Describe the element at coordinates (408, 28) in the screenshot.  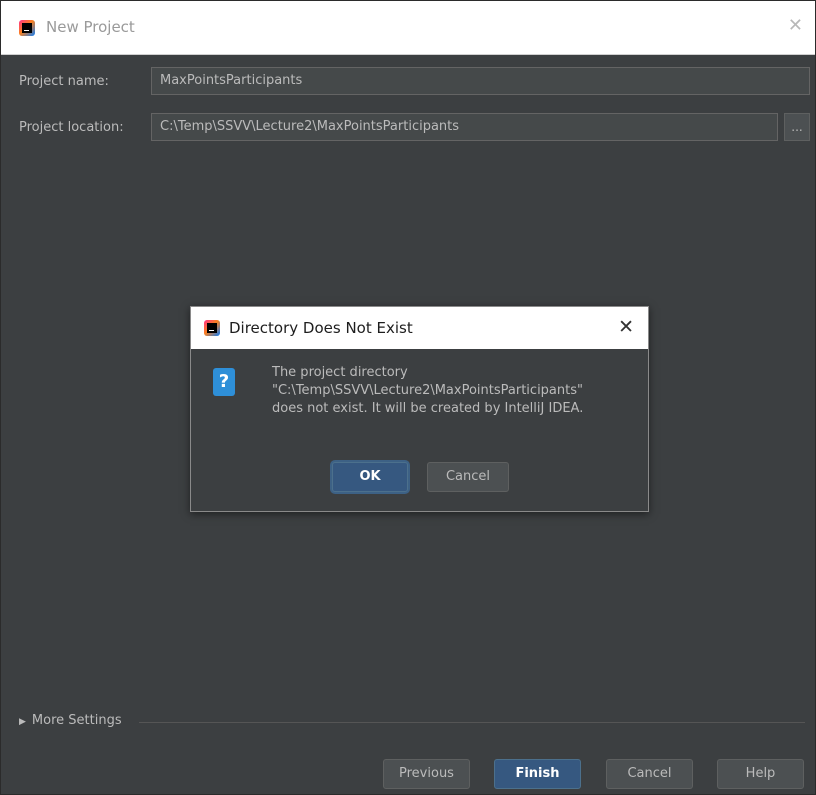
I see `window-titlebar: New Project ✕` at that location.